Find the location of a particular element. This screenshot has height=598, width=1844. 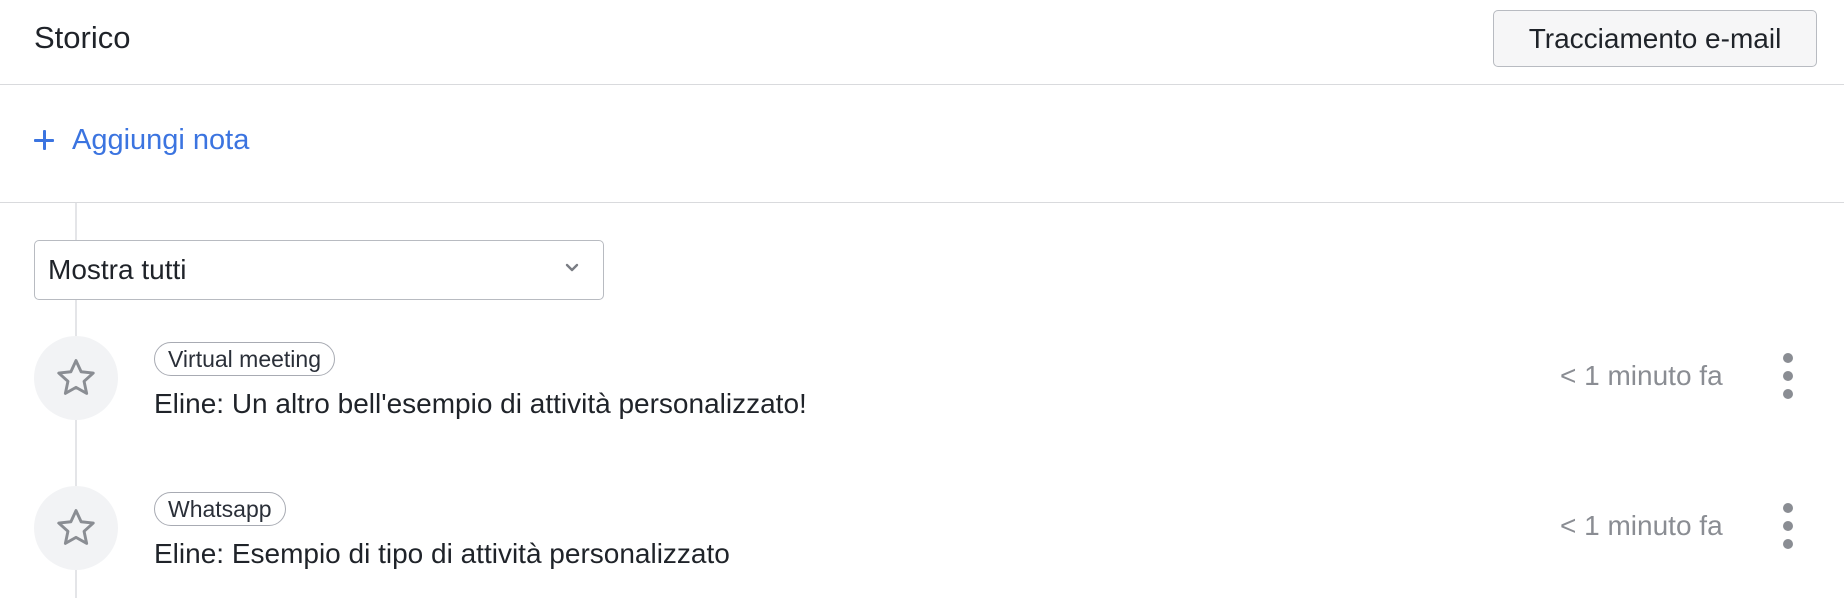

page-title: Storico is located at coordinates (82, 37).